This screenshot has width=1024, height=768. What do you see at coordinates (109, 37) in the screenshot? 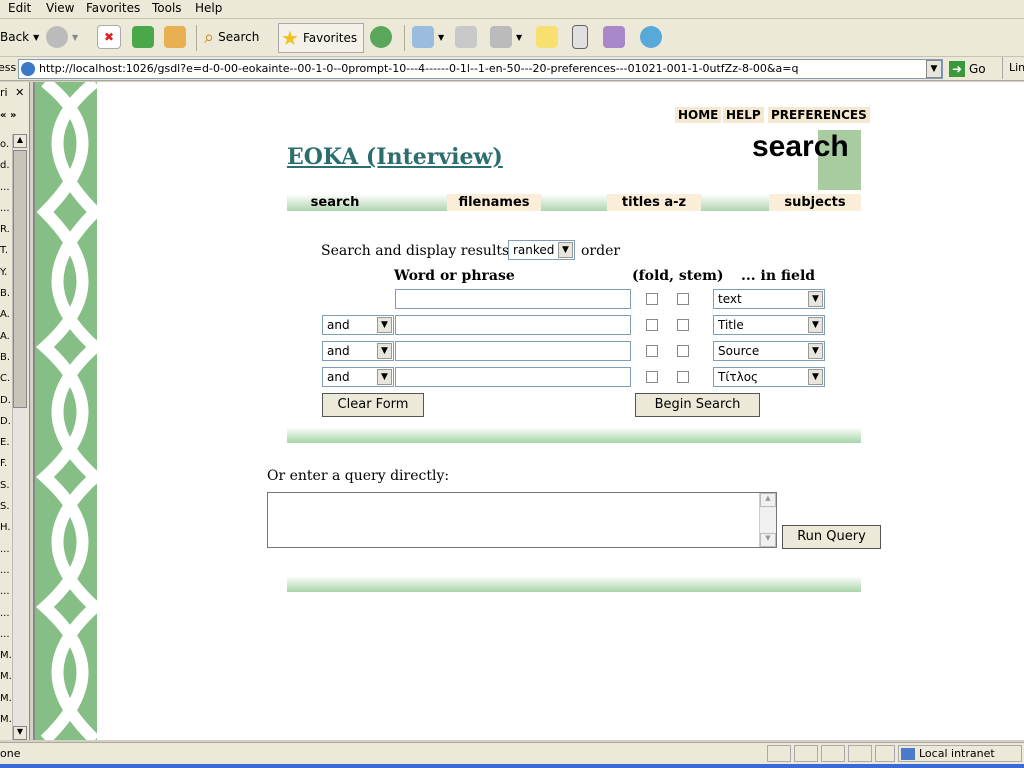
I see `stop-button: ✖` at bounding box center [109, 37].